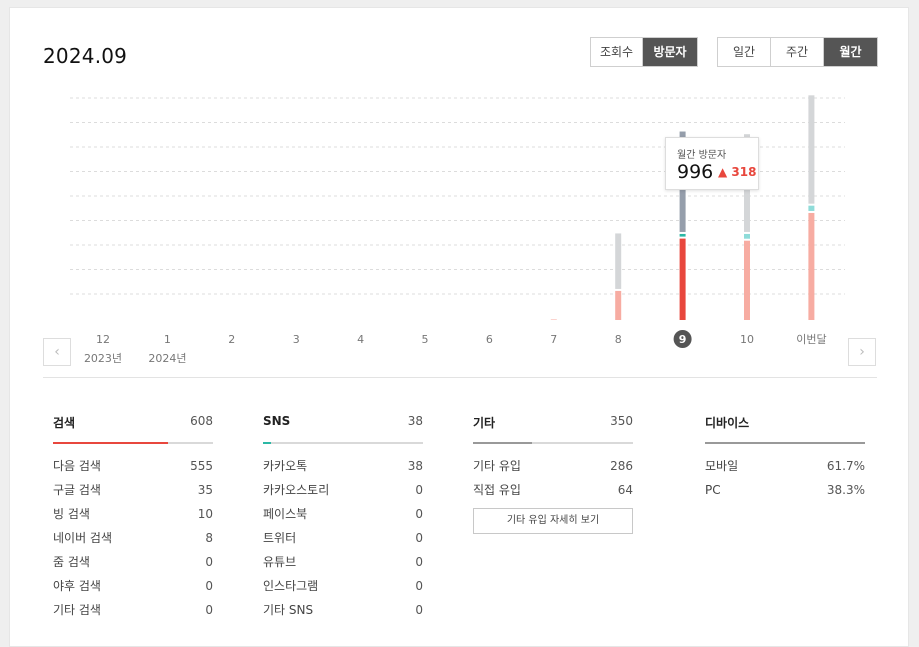 The height and width of the screenshot is (647, 919). I want to click on stats-search-title: 검색, so click(64, 423).